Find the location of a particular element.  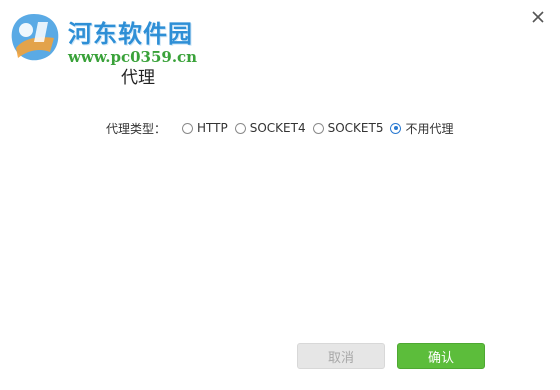

proxy-option-socket4: SOCKET4 is located at coordinates (270, 128).